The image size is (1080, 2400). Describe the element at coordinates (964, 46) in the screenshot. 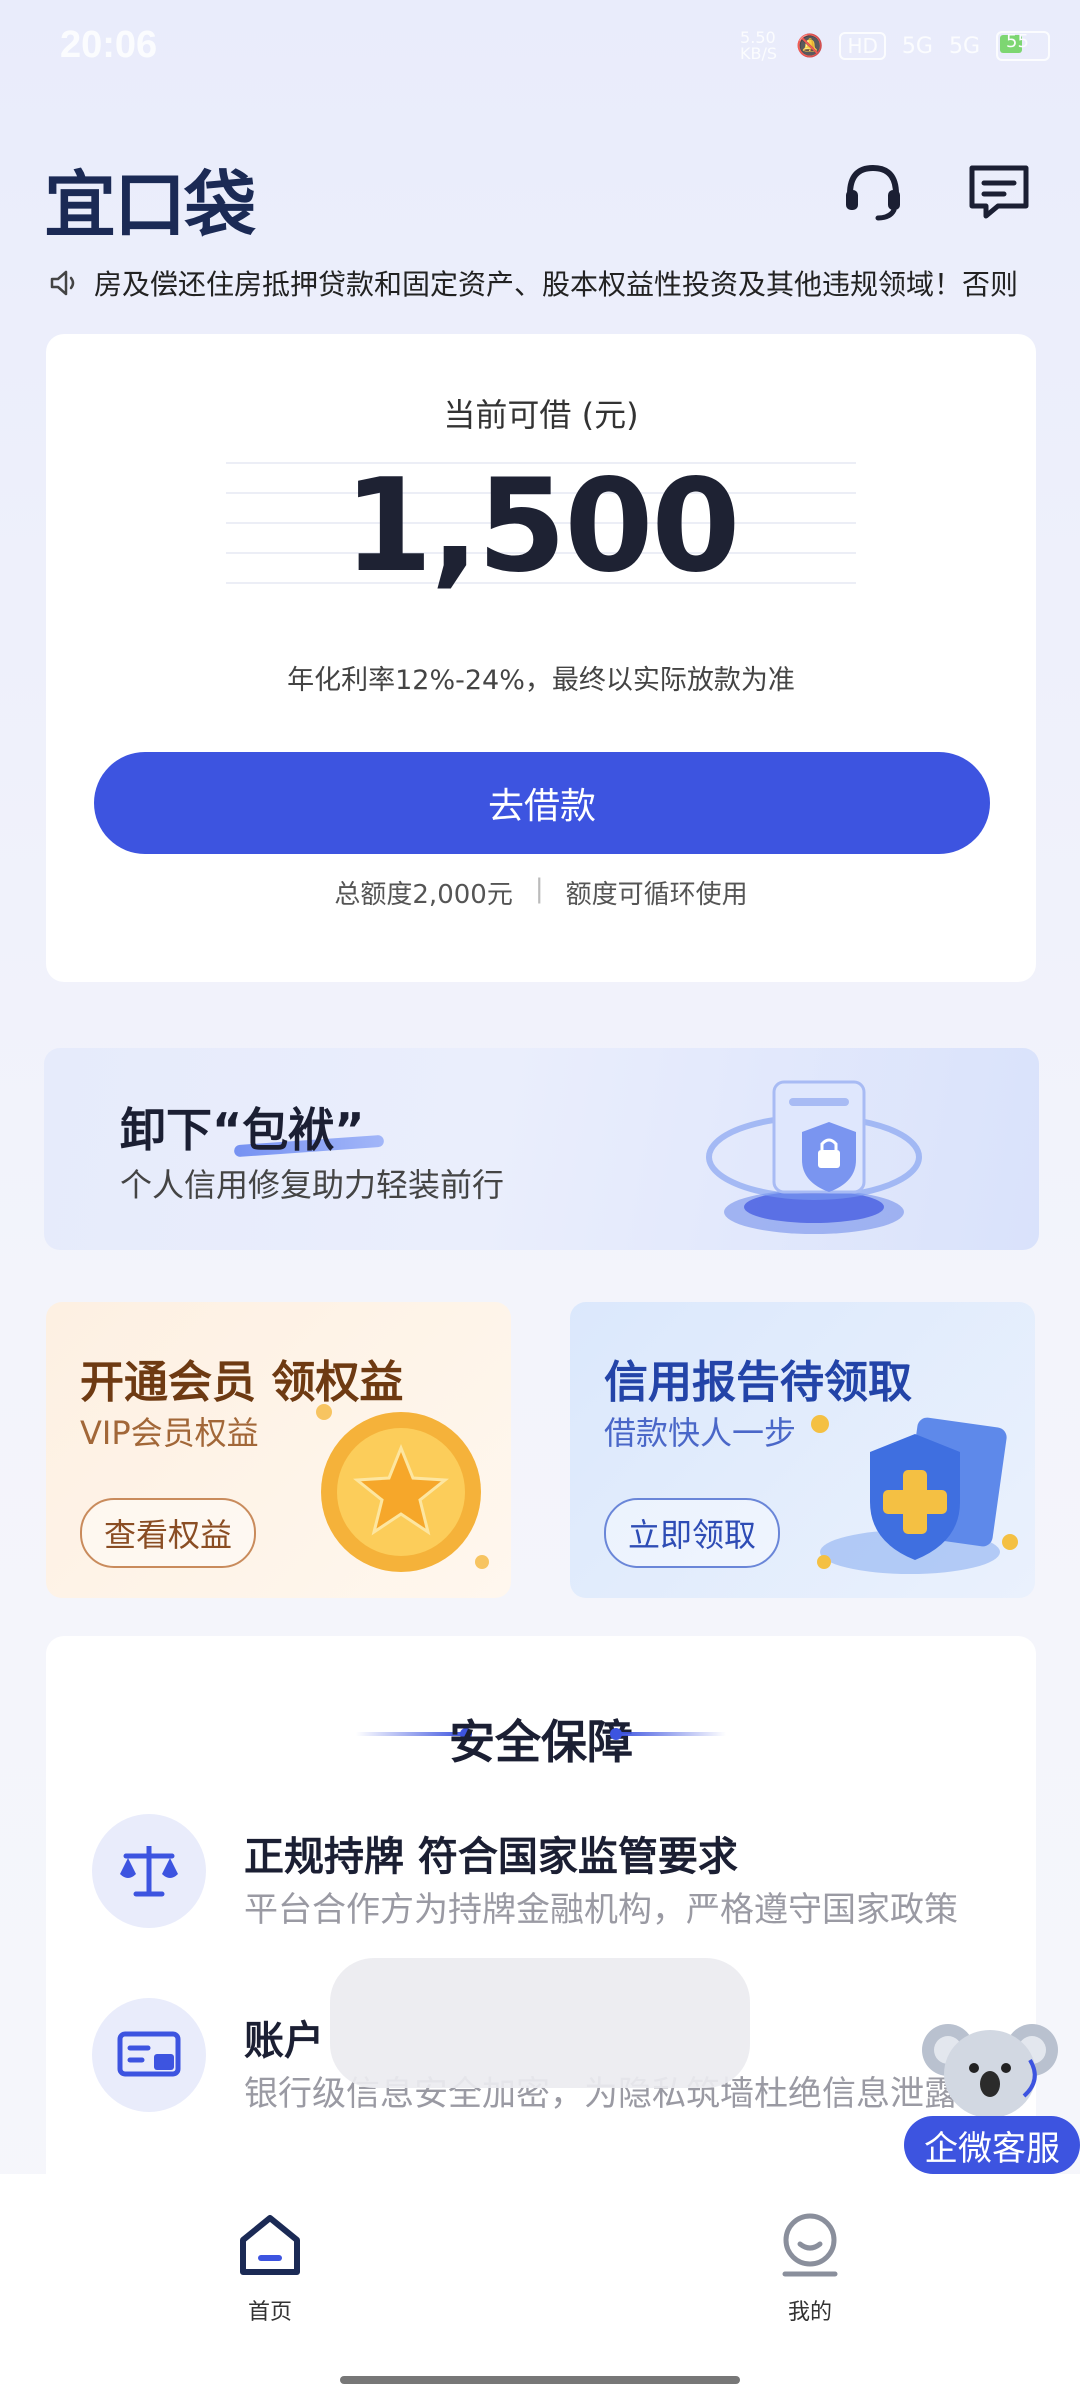

I see `signal-2: 5G` at that location.